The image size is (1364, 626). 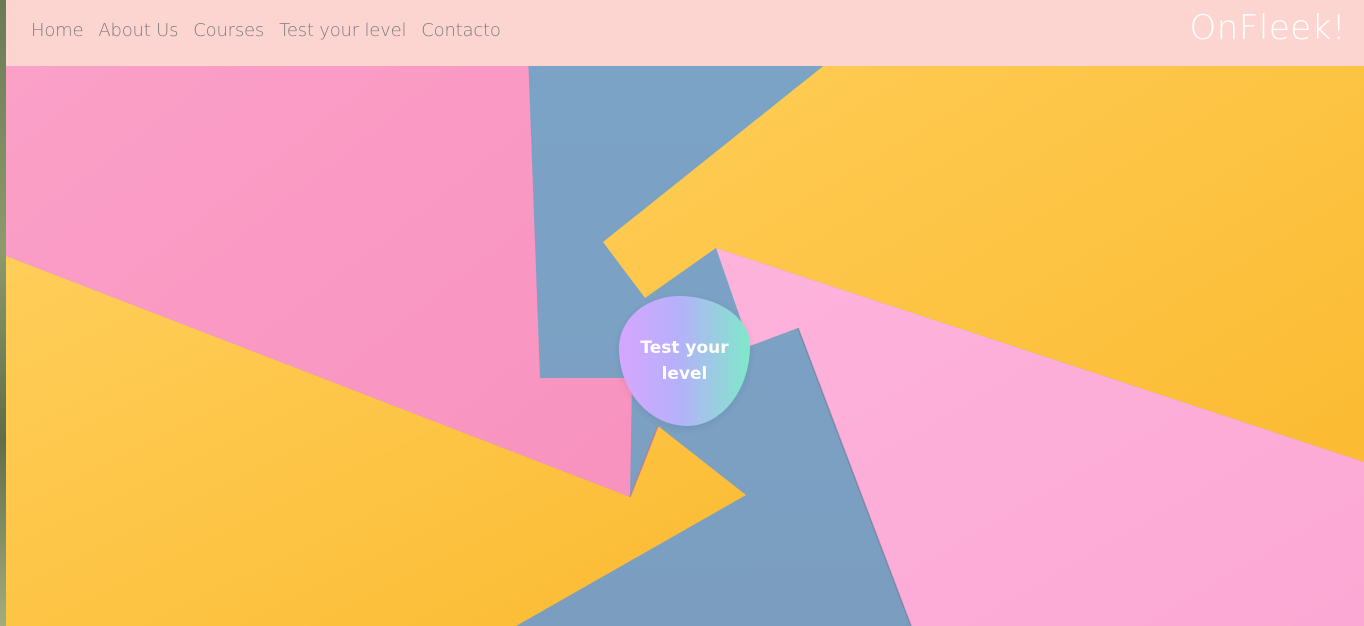 I want to click on brand-logo: OnFleek!, so click(x=1268, y=28).